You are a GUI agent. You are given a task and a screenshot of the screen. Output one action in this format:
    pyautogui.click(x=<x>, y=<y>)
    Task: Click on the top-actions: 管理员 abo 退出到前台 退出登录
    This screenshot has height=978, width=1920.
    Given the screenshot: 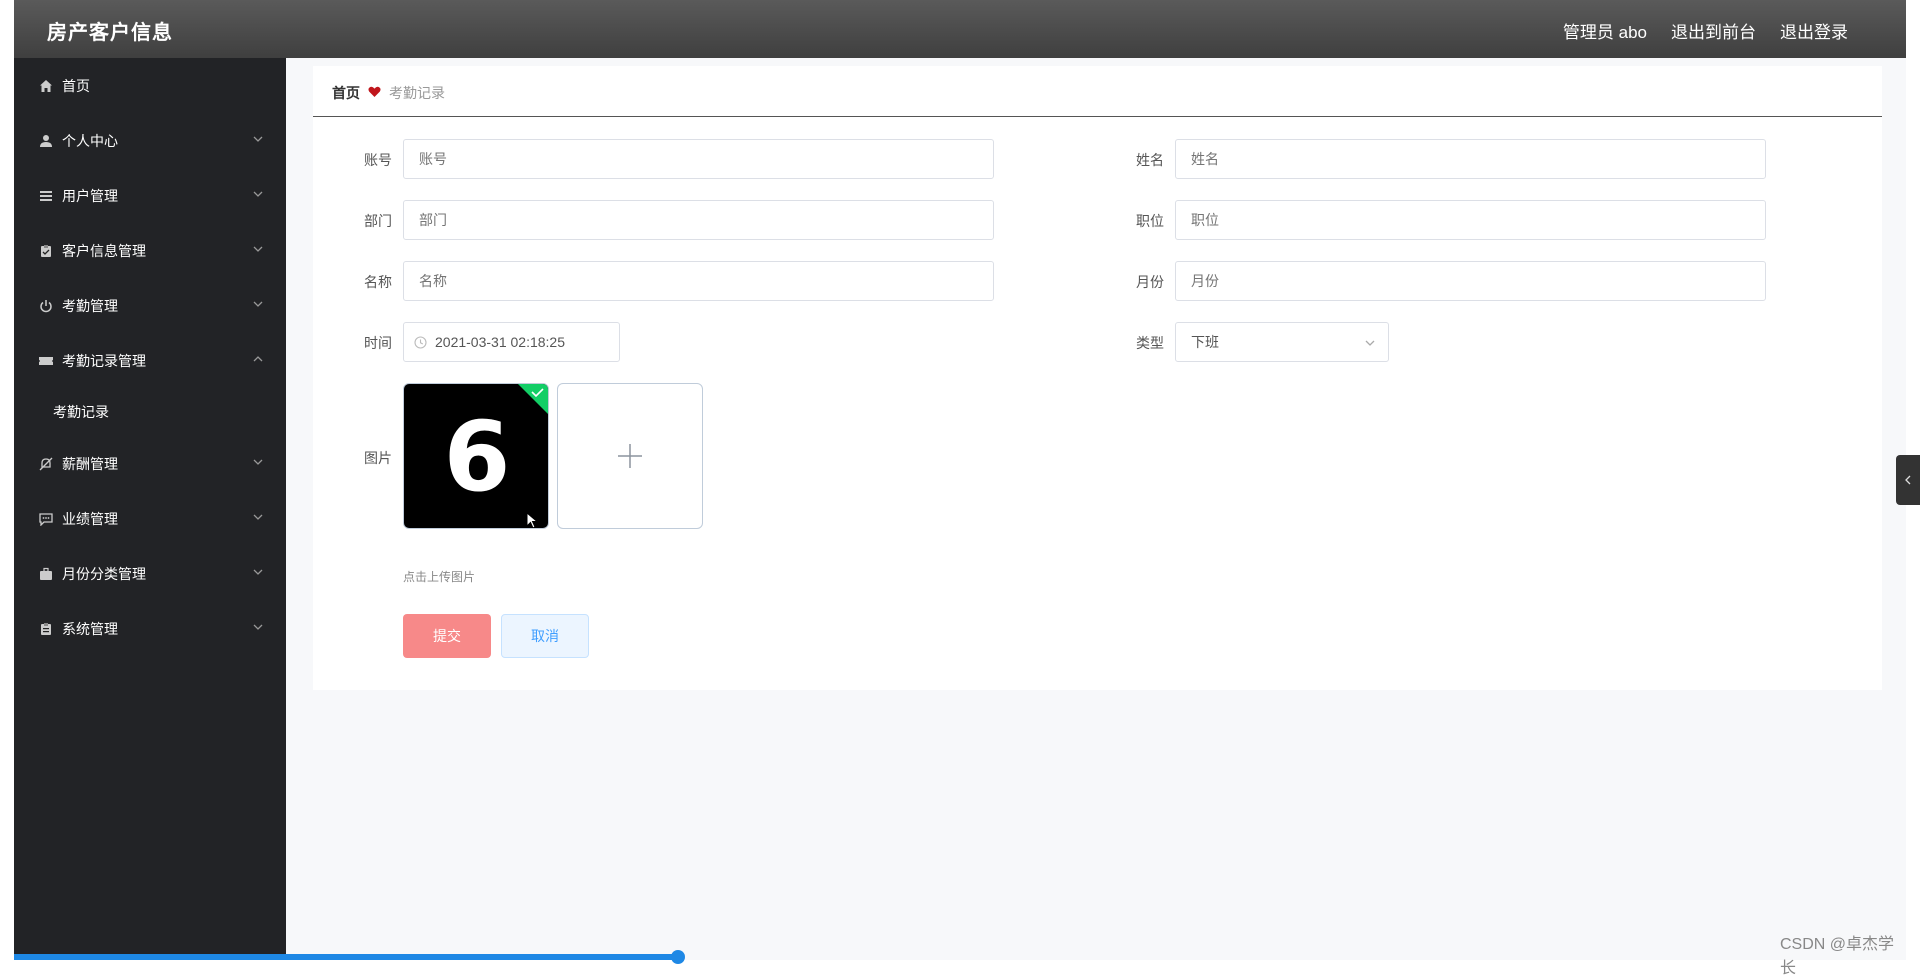 What is the action you would take?
    pyautogui.click(x=1705, y=30)
    